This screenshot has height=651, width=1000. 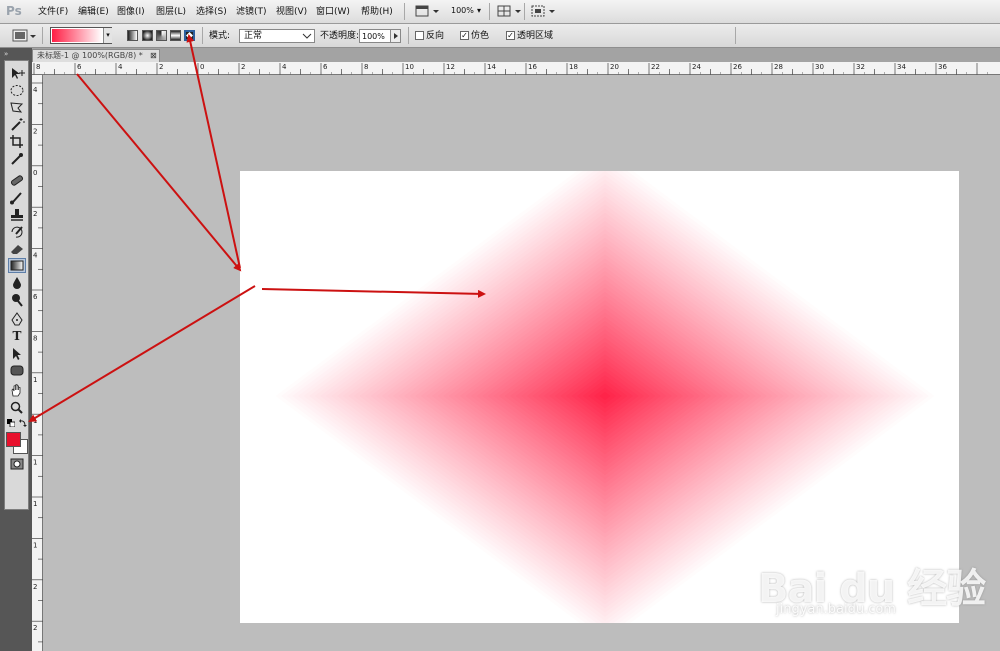 What do you see at coordinates (211, 12) in the screenshot?
I see `menu-select: 选择(S)` at bounding box center [211, 12].